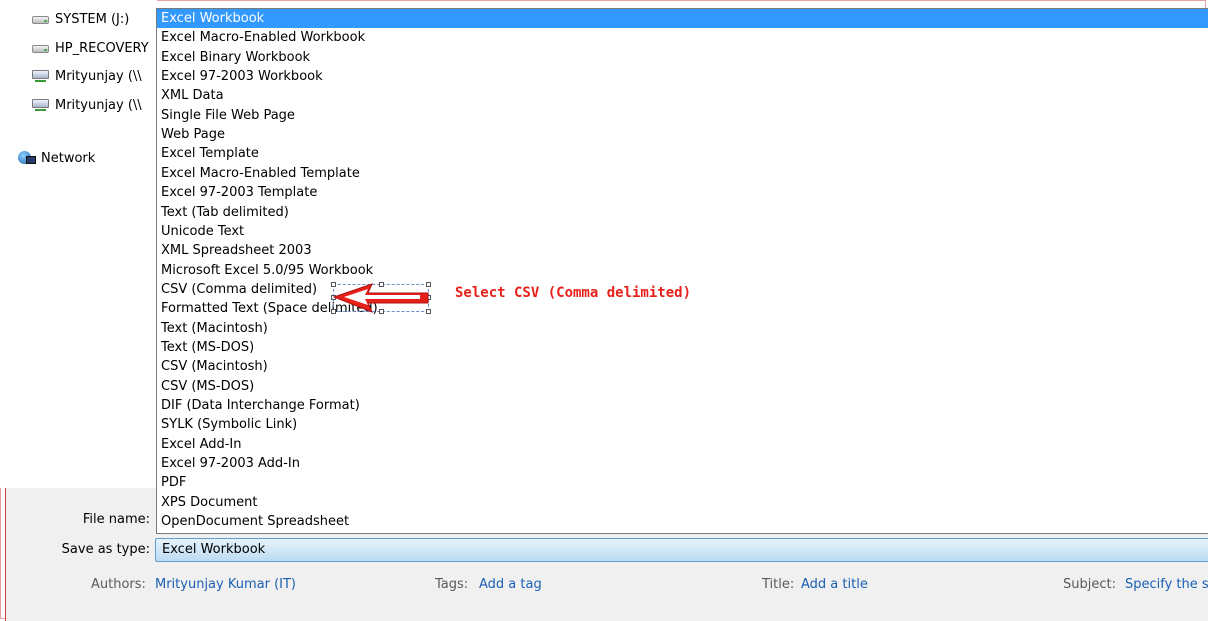 Image resolution: width=1208 pixels, height=621 pixels. What do you see at coordinates (68, 158) in the screenshot?
I see `nav-item-label: Network` at bounding box center [68, 158].